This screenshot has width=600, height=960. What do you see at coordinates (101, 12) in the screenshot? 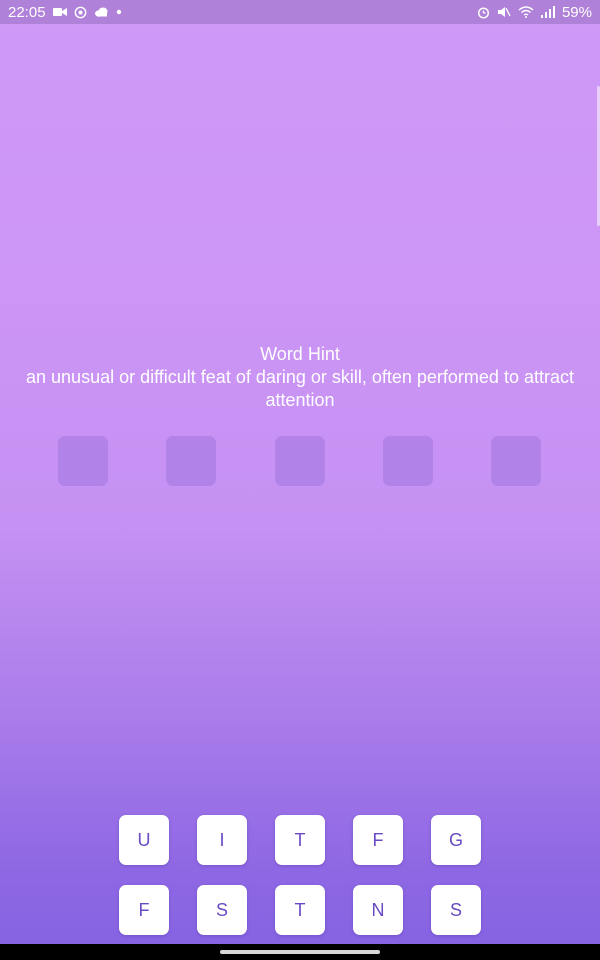
I see `cloud-icon` at bounding box center [101, 12].